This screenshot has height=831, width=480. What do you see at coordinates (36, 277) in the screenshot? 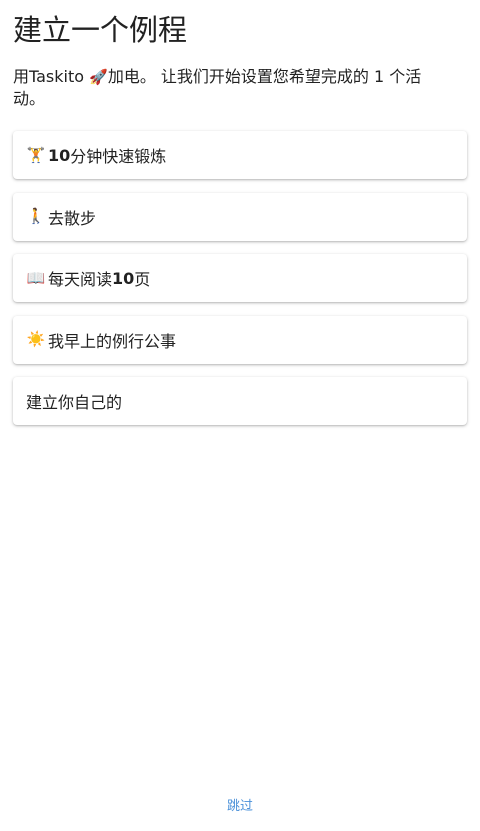
I see `open-book-icon: 📖` at bounding box center [36, 277].